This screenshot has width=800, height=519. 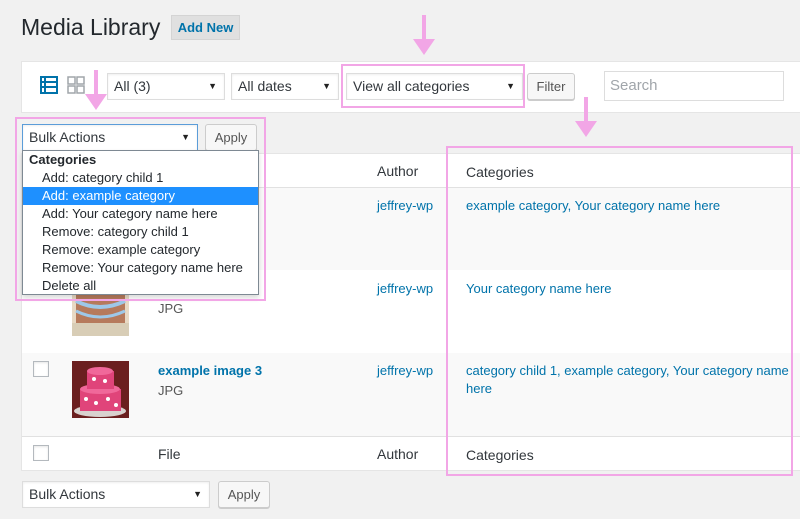 I want to click on bulk-actions-select-bottom: Bulk Actions ▼, so click(x=116, y=494).